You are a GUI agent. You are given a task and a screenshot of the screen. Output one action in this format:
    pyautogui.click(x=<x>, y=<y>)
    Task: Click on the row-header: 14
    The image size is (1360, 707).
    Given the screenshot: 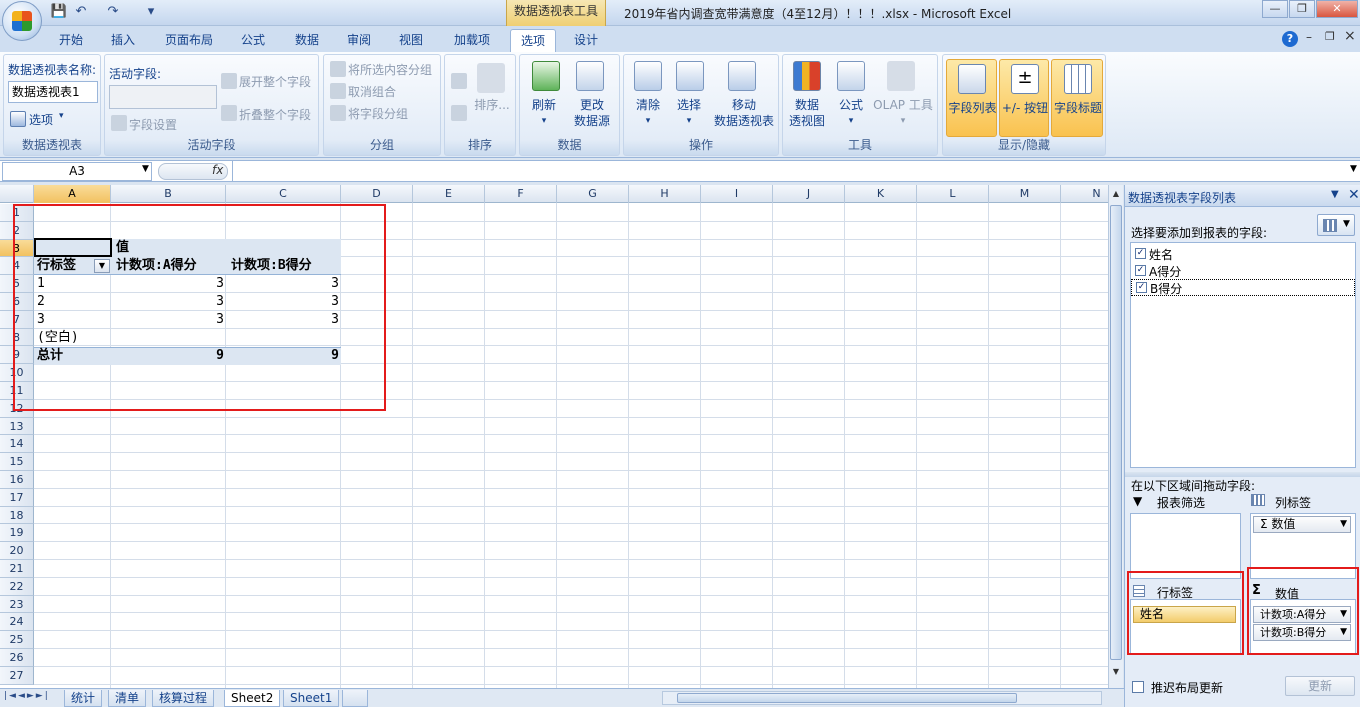 What is the action you would take?
    pyautogui.click(x=17, y=444)
    